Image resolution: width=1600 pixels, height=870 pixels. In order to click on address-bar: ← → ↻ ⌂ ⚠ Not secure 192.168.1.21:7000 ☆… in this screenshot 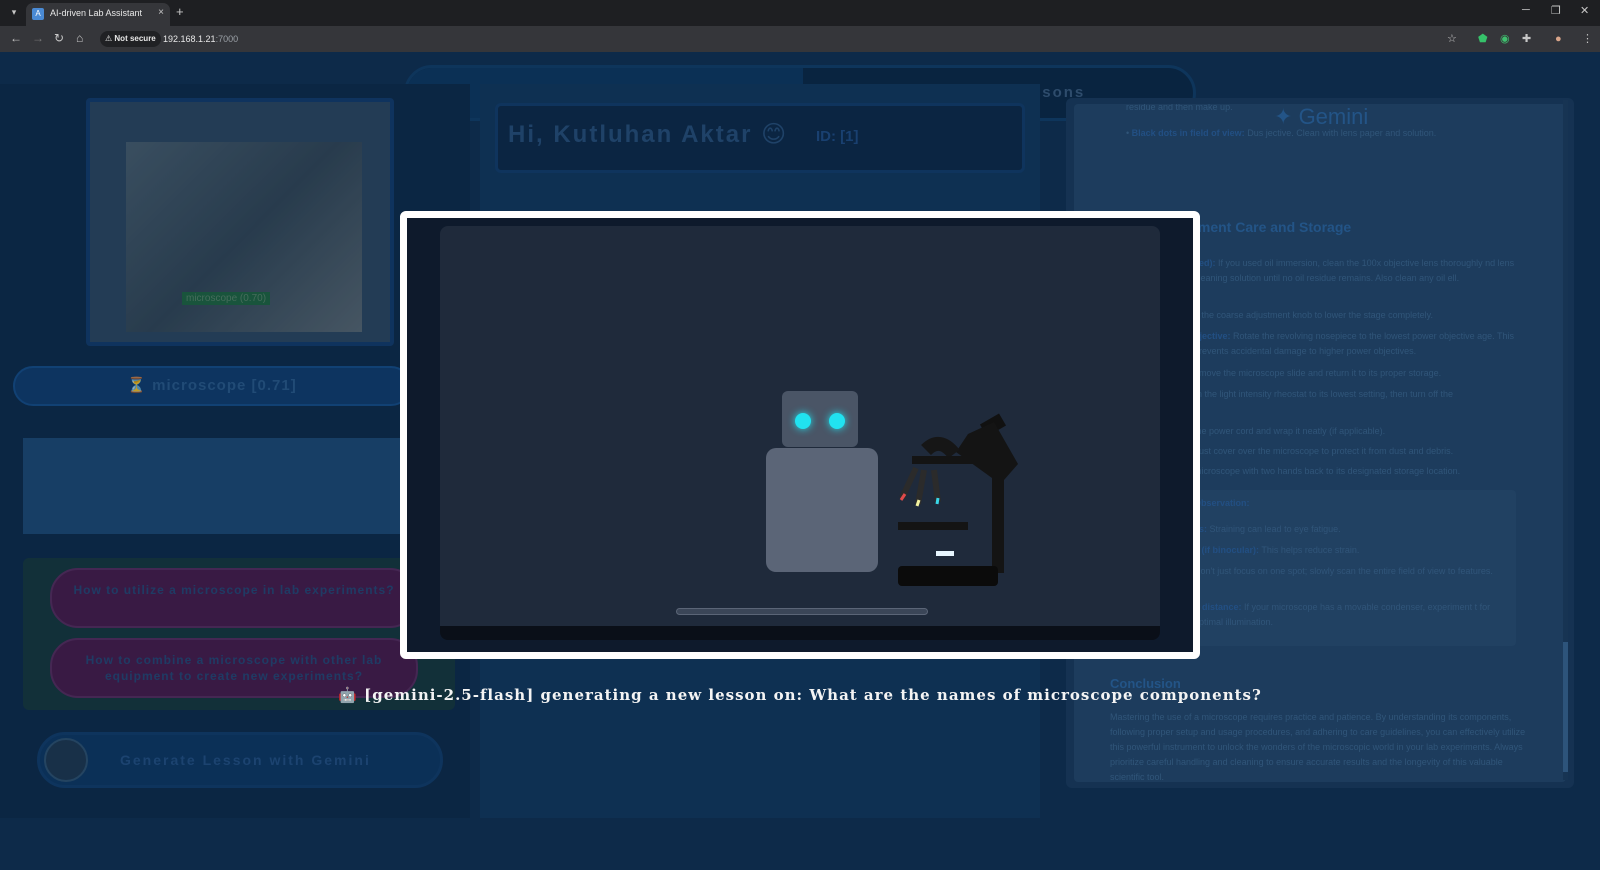, I will do `click(800, 39)`.